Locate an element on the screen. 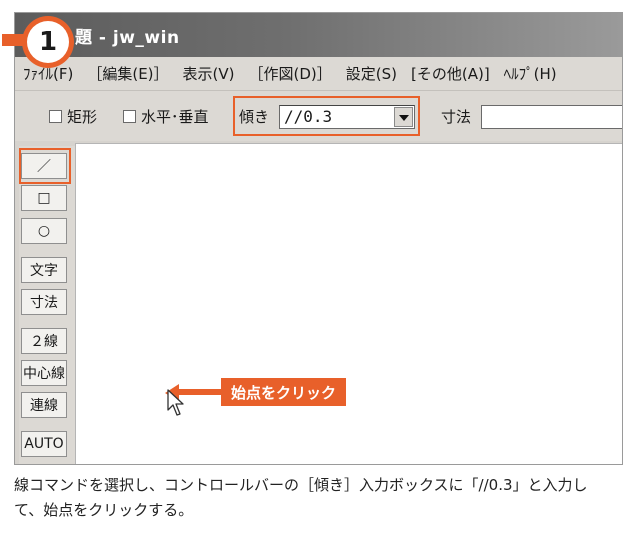 The image size is (623, 533). step-callout: 1 is located at coordinates (38, 40).